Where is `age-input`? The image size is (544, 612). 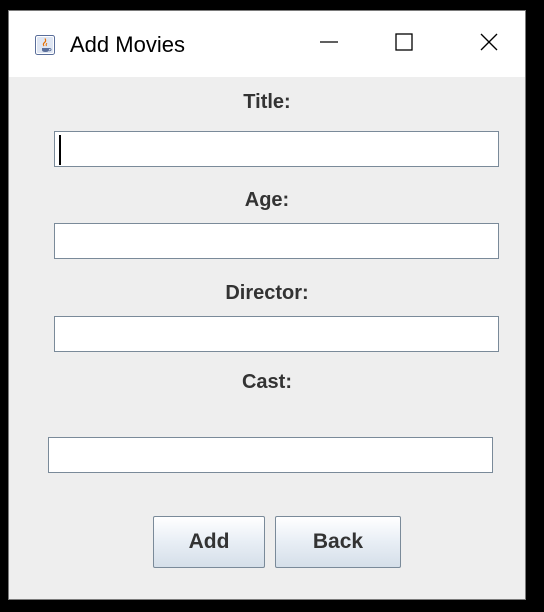 age-input is located at coordinates (276, 241).